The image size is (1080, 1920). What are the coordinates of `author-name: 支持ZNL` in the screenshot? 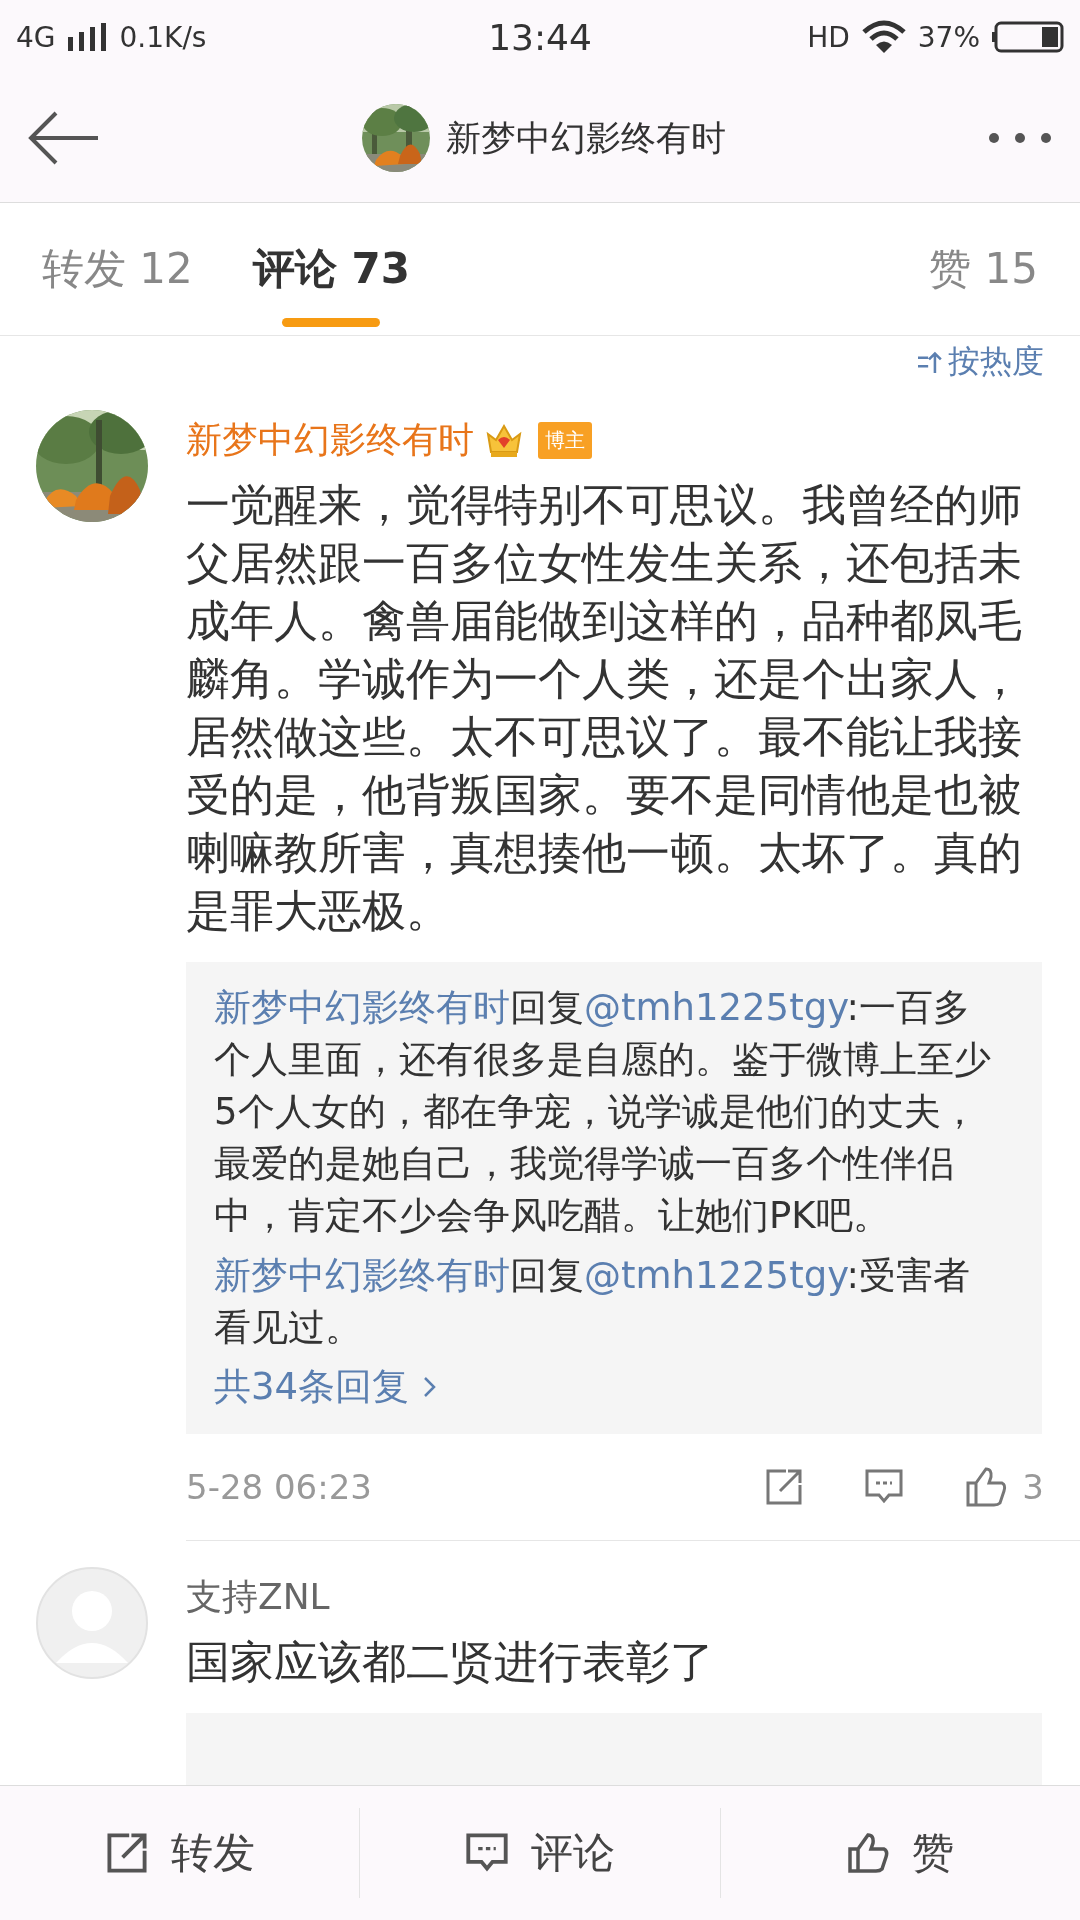 It's located at (258, 1597).